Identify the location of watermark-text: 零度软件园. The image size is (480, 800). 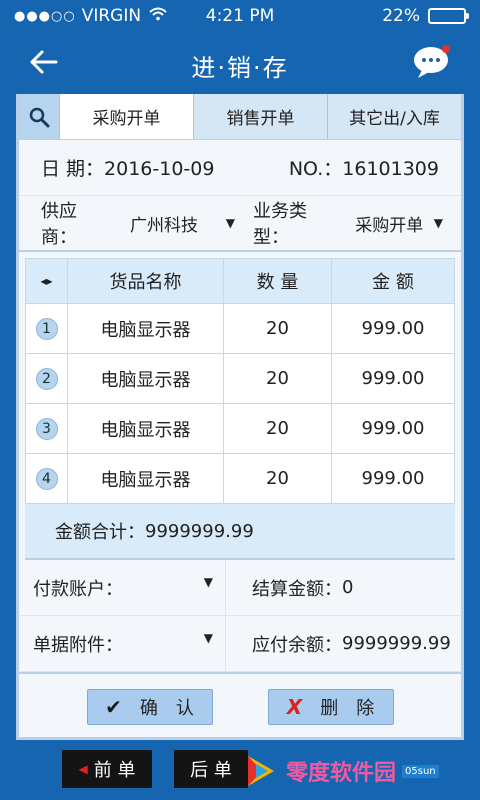
(341, 773).